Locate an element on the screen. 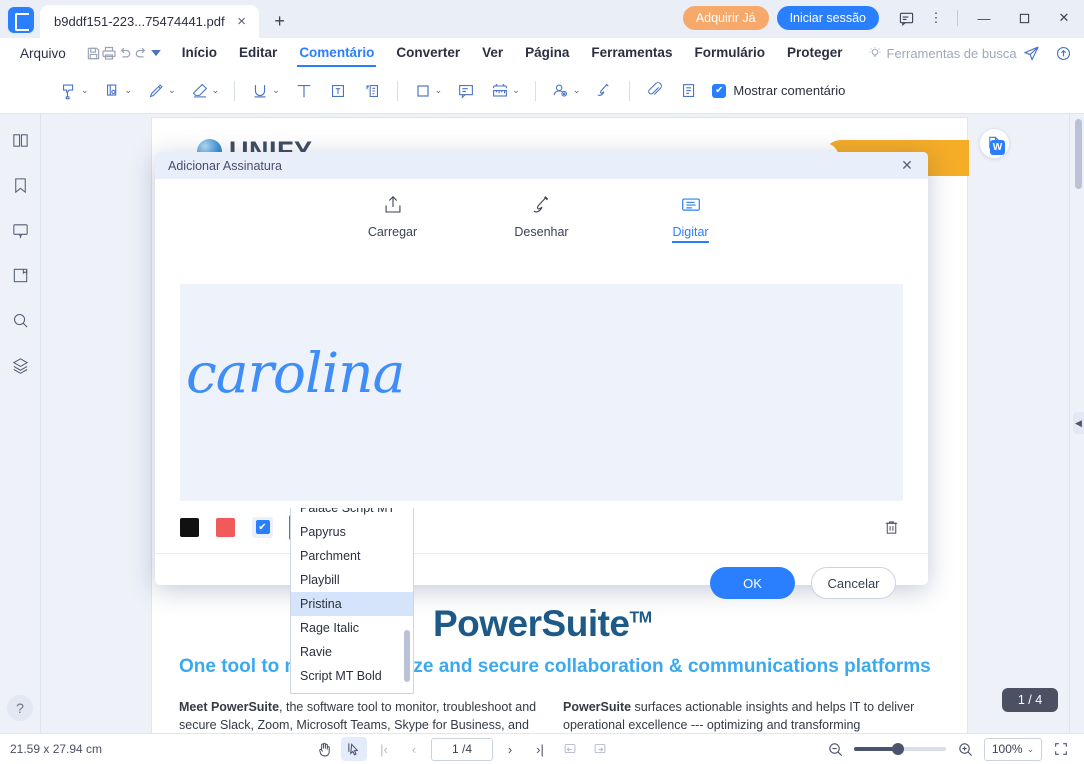 This screenshot has height=764, width=1084. zoom-level-select: 100% ⌄ is located at coordinates (1013, 749).